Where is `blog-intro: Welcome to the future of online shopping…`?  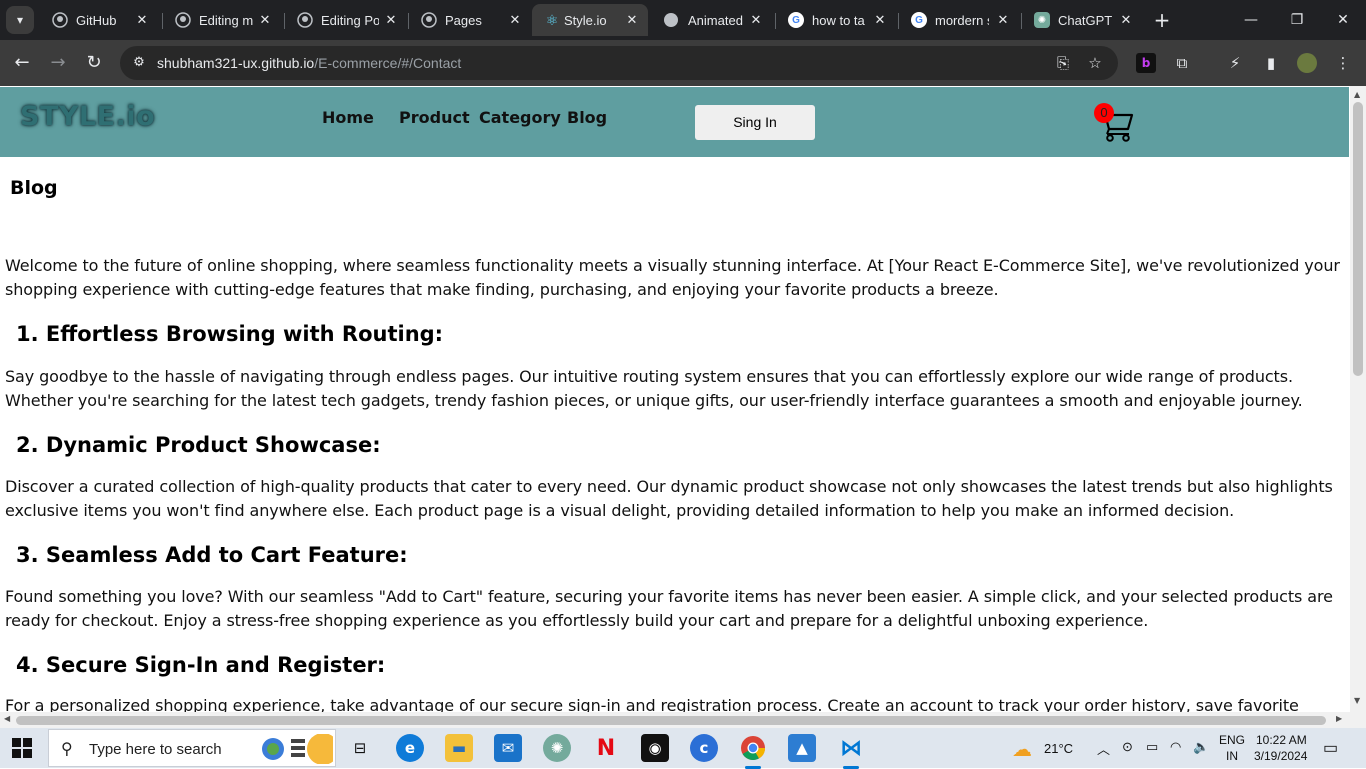
blog-intro: Welcome to the future of online shopping… is located at coordinates (672, 277).